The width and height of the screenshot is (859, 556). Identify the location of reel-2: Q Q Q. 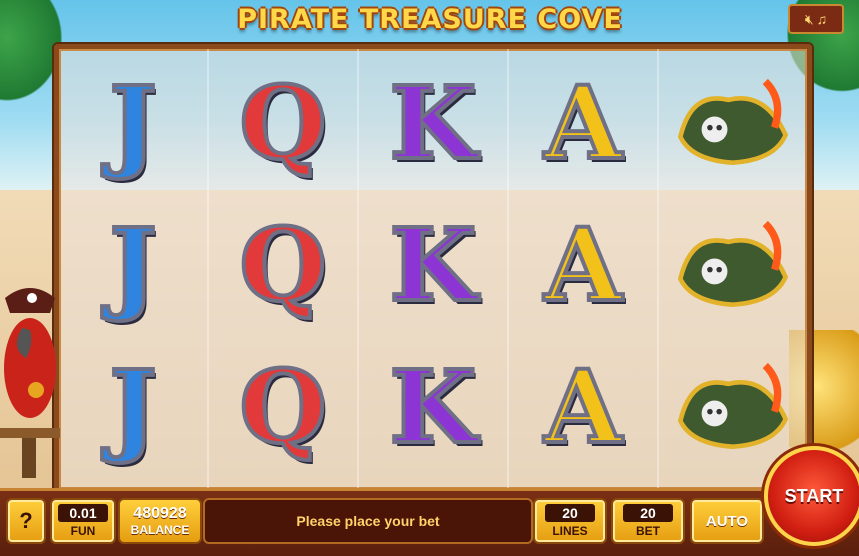
(284, 269).